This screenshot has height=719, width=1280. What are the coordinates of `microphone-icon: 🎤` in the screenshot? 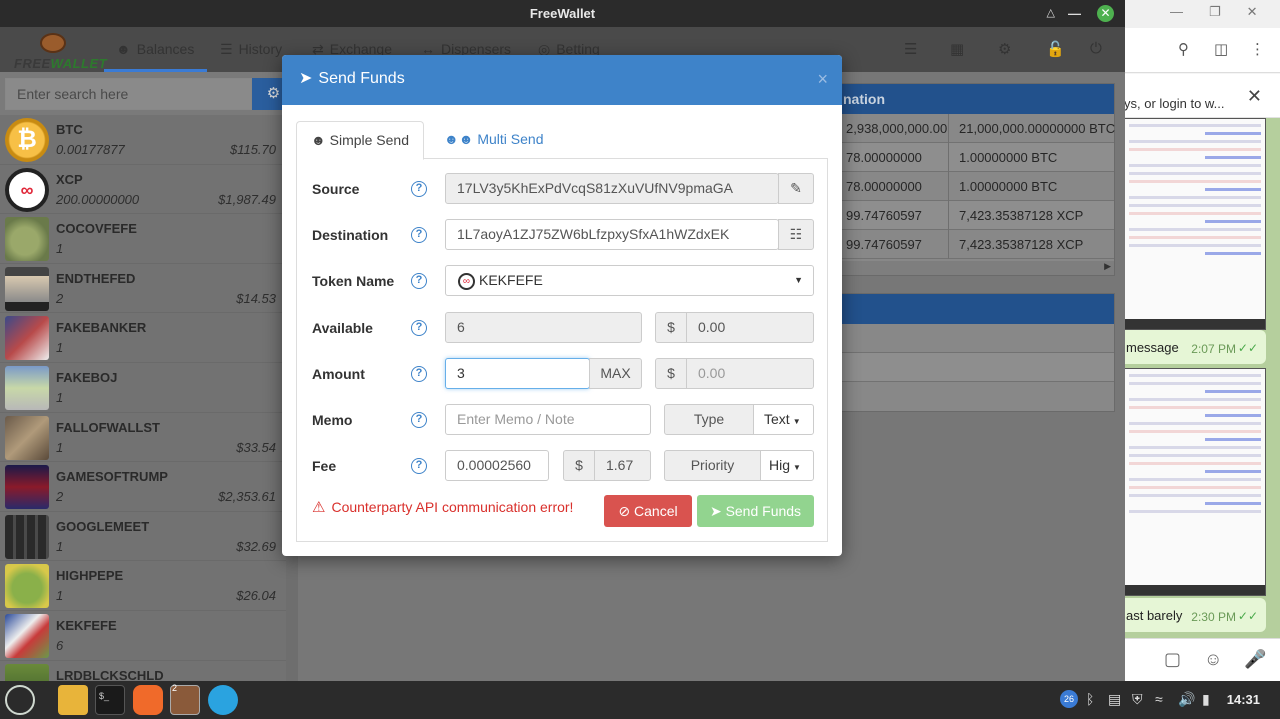 It's located at (1255, 659).